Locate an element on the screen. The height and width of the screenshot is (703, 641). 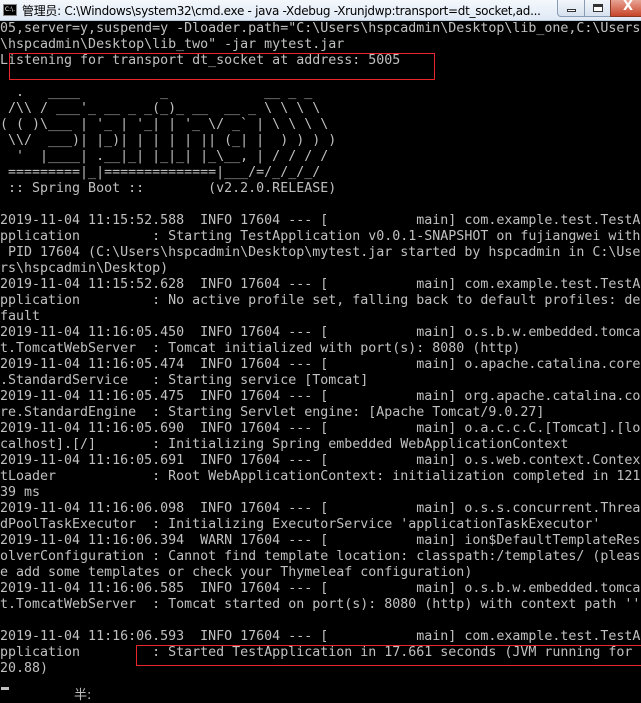
console-line: rs\hspcadmin\Desktop) is located at coordinates (84, 268).